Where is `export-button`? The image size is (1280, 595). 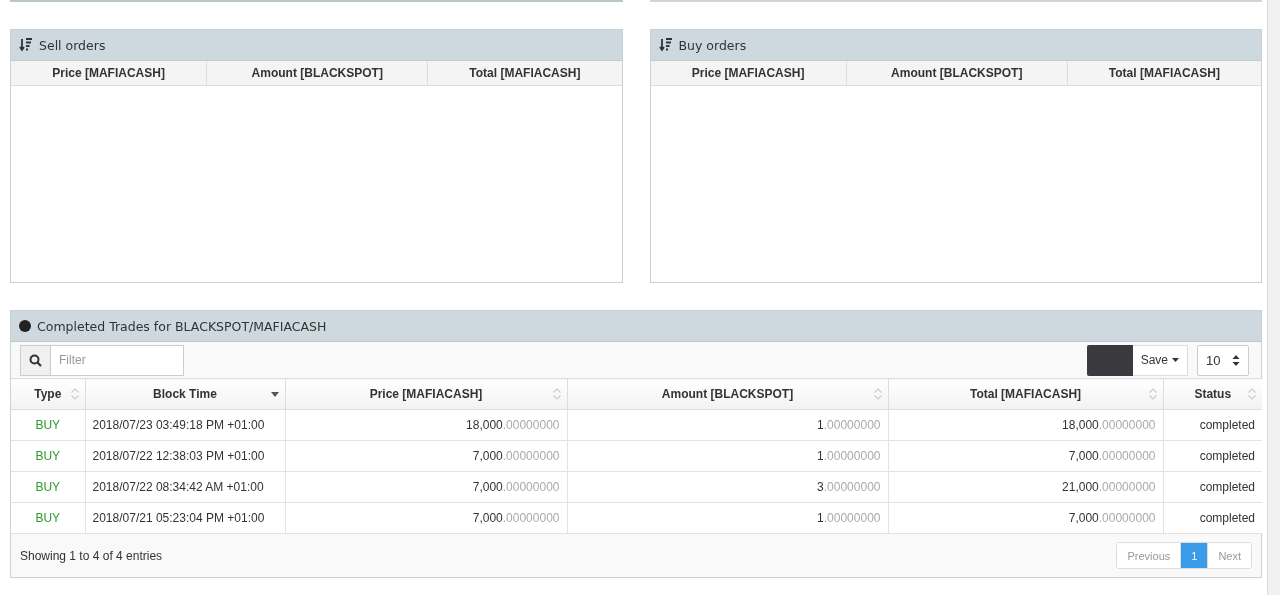
export-button is located at coordinates (1109, 360).